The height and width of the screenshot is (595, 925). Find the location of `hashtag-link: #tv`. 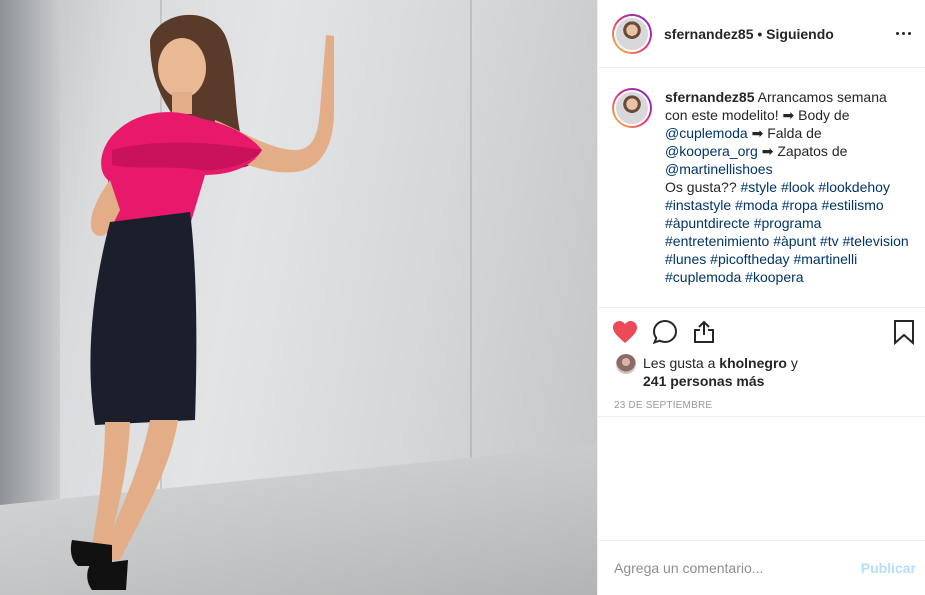

hashtag-link: #tv is located at coordinates (829, 241).